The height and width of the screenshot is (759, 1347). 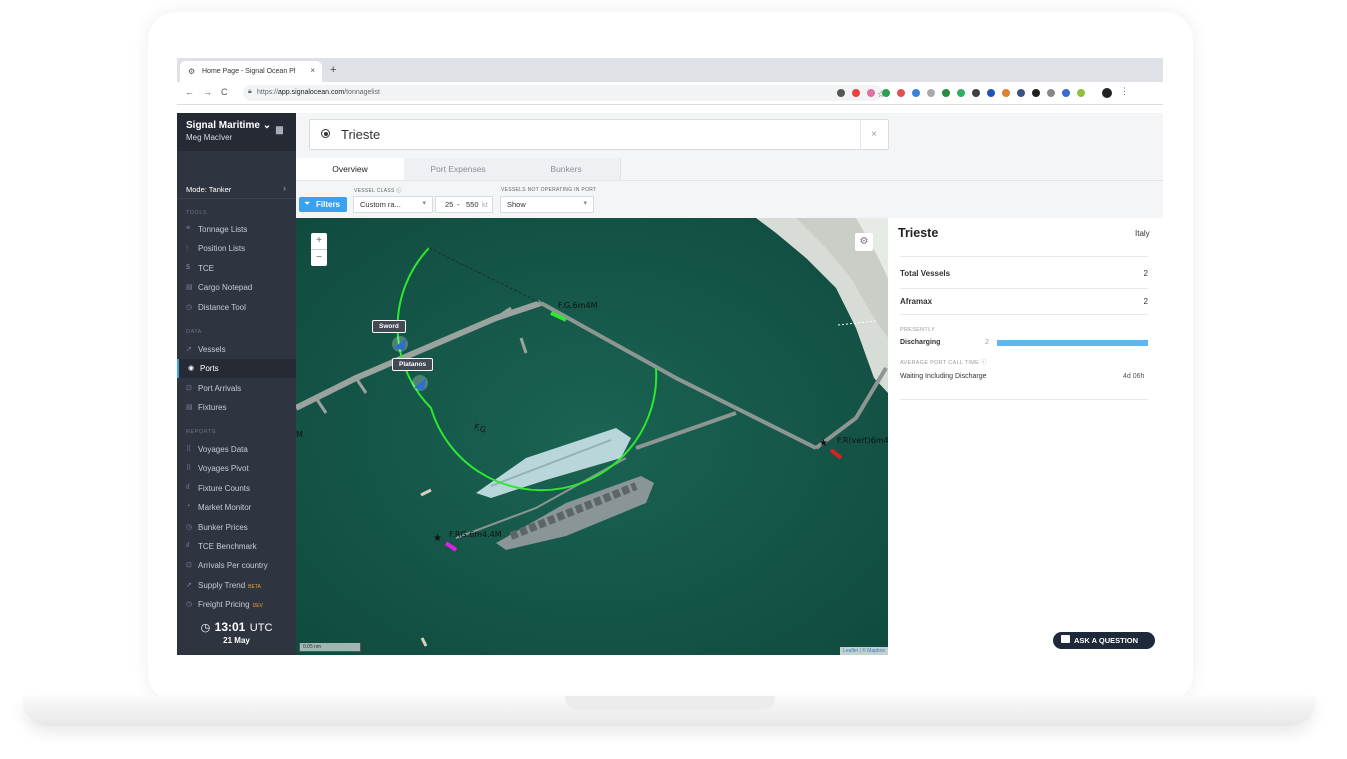 I want to click on presently-label: PRESENTLY, so click(x=917, y=330).